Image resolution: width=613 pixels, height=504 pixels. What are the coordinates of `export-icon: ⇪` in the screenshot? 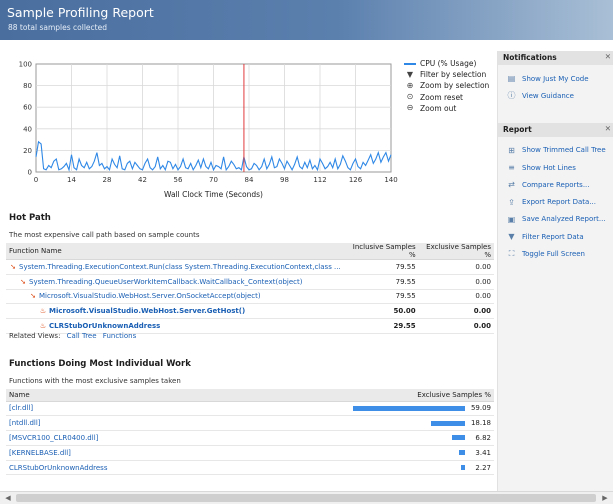 It's located at (511, 202).